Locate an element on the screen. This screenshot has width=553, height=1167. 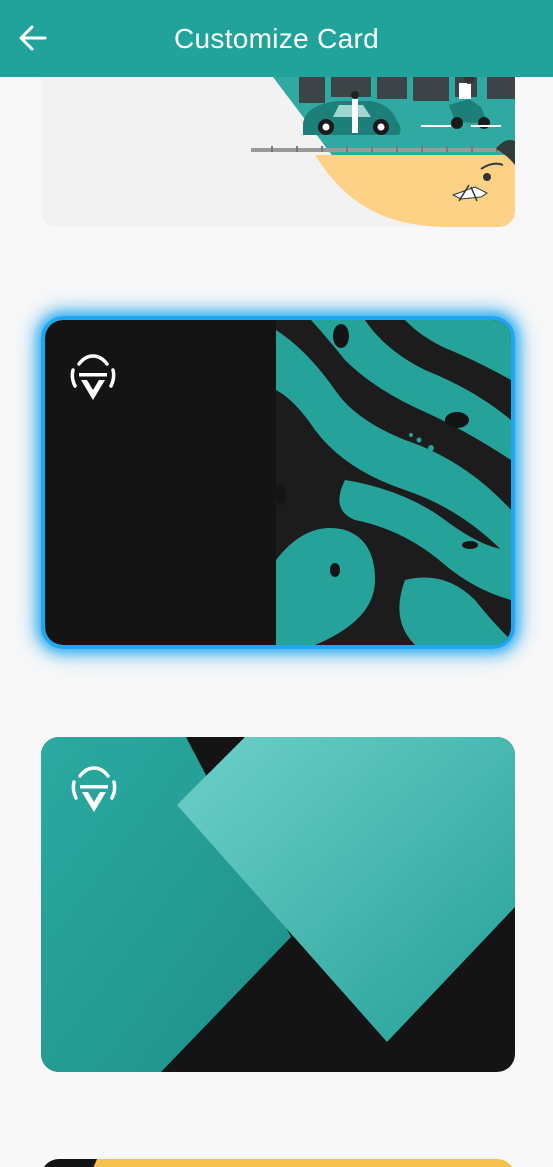
page-title: Customize Card is located at coordinates (276, 38).